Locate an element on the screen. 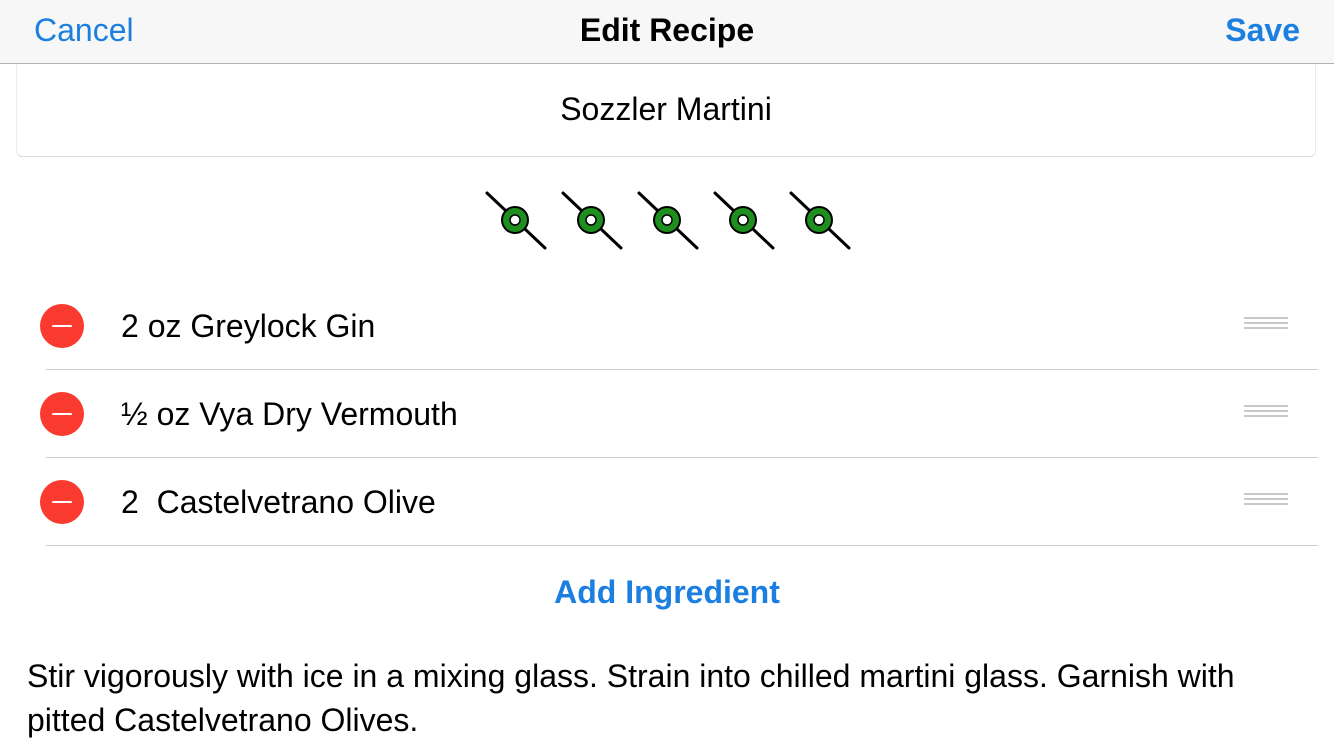 This screenshot has height=750, width=1334. navigation-bar: Cancel Edit Recipe Save is located at coordinates (667, 32).